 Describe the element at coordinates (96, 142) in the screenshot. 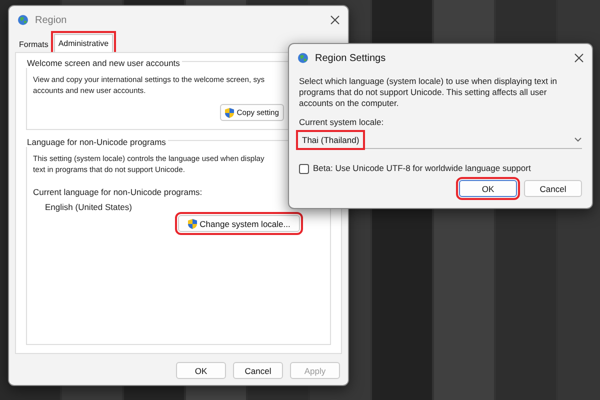

I see `group-title: Language for non-Unicode programs` at that location.